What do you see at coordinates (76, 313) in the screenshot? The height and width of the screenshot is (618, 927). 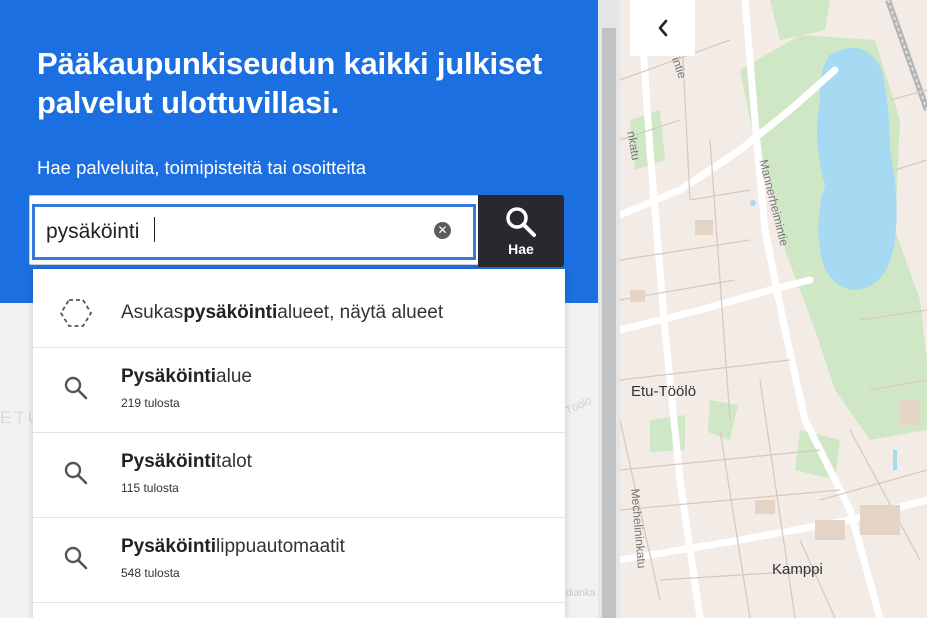 I see `area-outline-icon` at bounding box center [76, 313].